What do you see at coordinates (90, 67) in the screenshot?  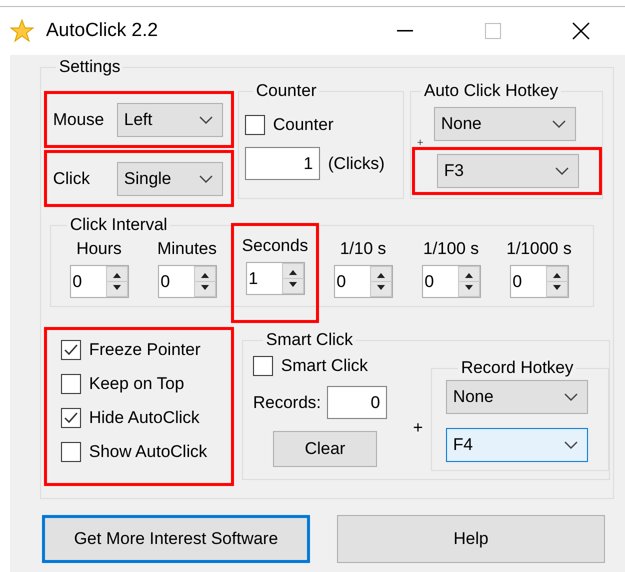 I see `group-title: Settings` at bounding box center [90, 67].